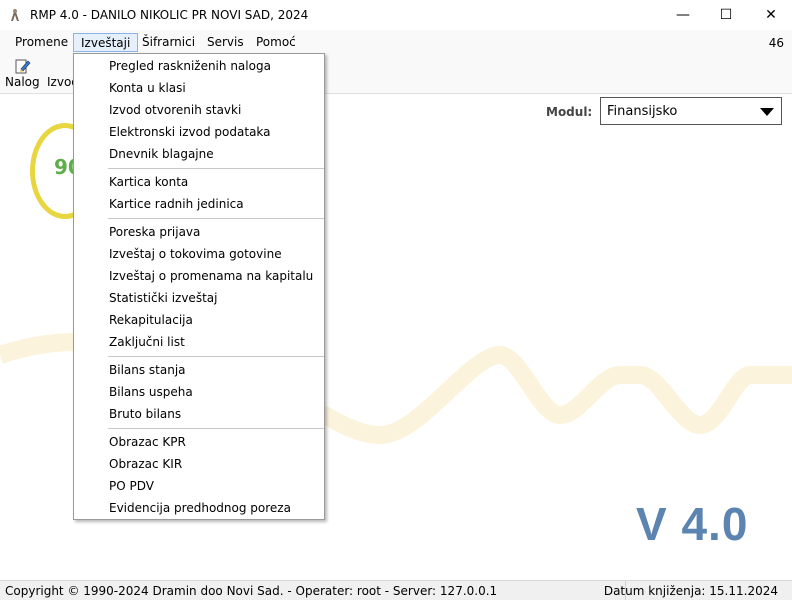 The image size is (792, 600). What do you see at coordinates (147, 88) in the screenshot?
I see `menu-item-konta-u-klasi: Konta u klasi` at bounding box center [147, 88].